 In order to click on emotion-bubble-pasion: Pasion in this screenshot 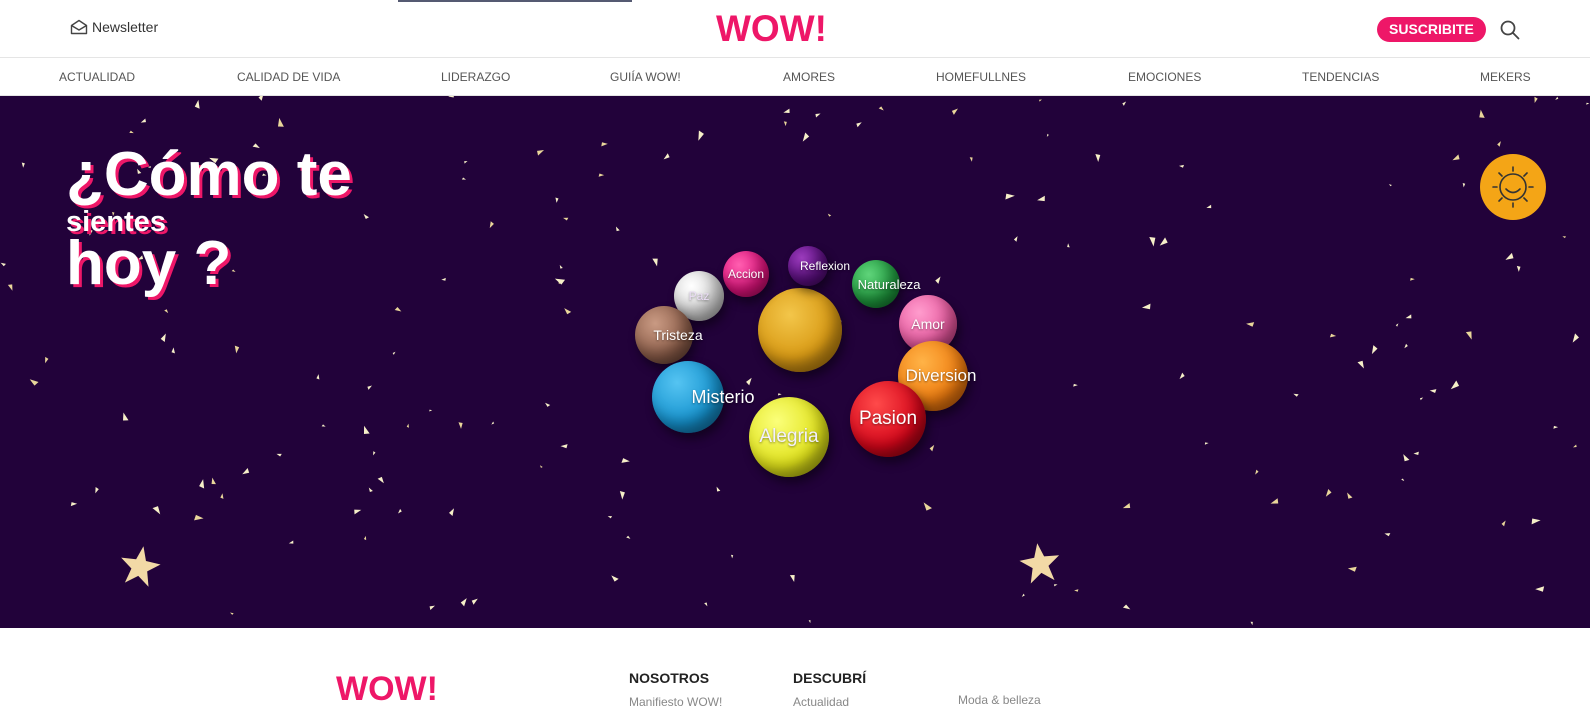, I will do `click(888, 419)`.